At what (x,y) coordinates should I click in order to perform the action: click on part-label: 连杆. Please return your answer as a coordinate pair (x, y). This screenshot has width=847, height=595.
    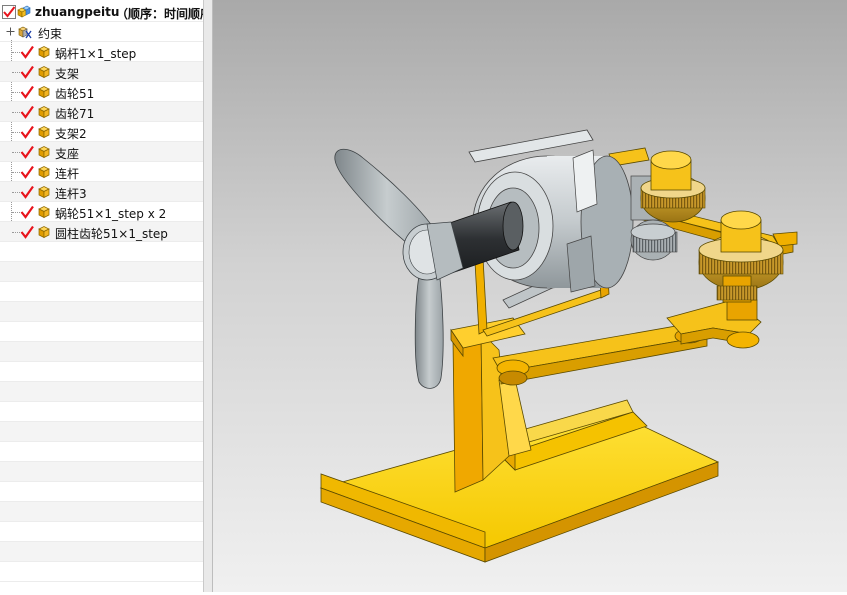
    Looking at the image, I should click on (67, 174).